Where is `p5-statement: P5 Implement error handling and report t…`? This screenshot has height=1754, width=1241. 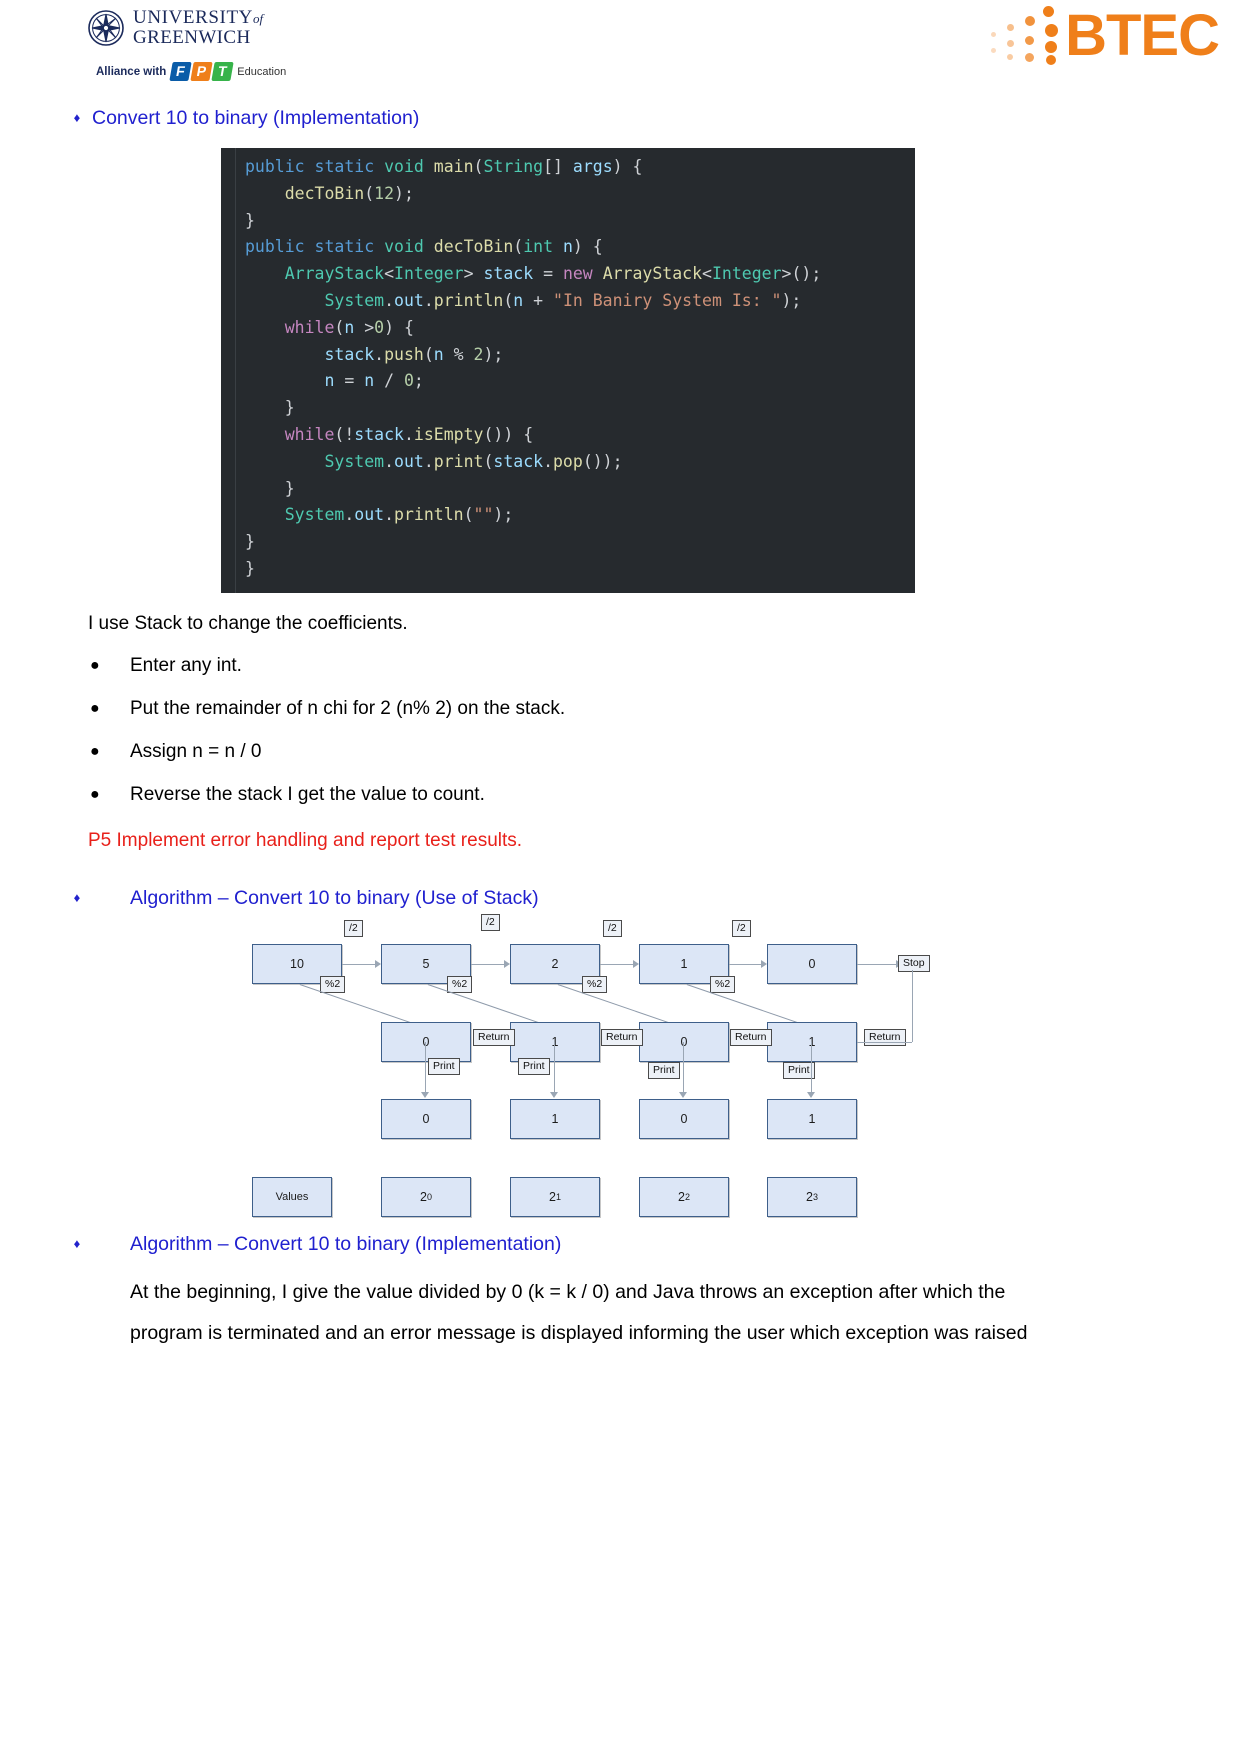
p5-statement: P5 Implement error handling and report t… is located at coordinates (305, 840).